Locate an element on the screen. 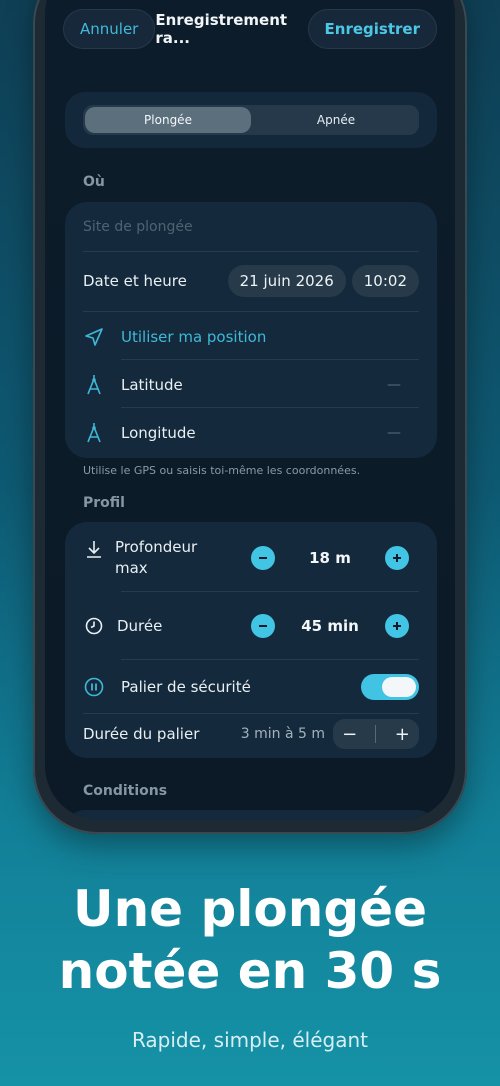 The width and height of the screenshot is (500, 1086). stop-duration-label: Durée du palier is located at coordinates (141, 734).